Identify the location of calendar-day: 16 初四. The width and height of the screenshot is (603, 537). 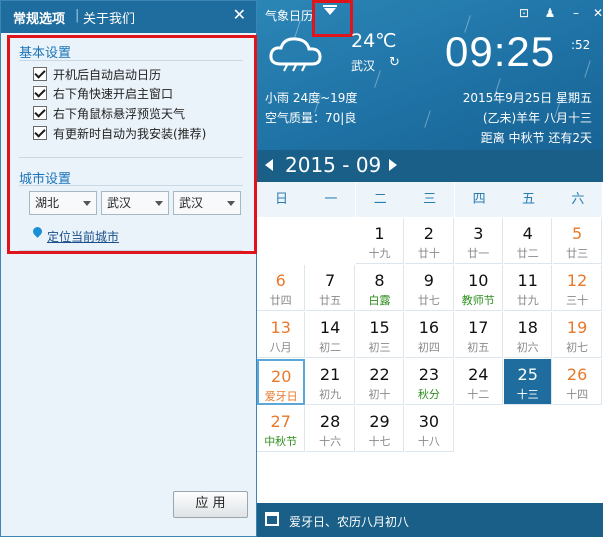
(429, 335).